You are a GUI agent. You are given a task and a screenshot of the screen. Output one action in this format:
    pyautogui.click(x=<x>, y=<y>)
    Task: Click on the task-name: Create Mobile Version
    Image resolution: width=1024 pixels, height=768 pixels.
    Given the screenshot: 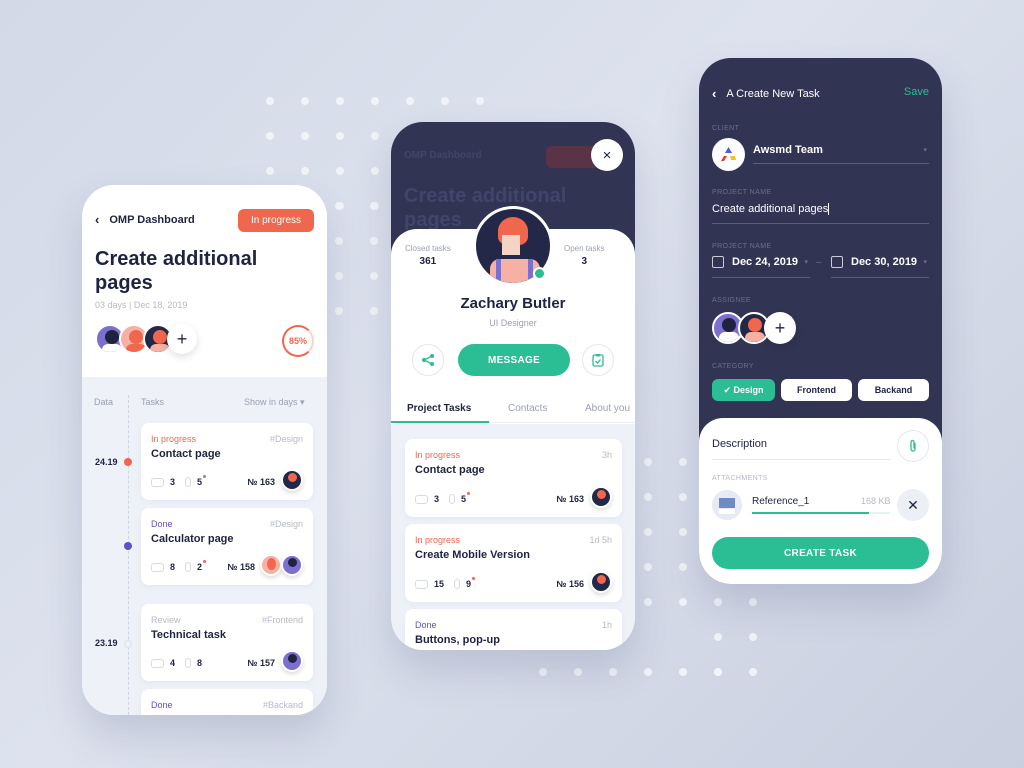 What is the action you would take?
    pyautogui.click(x=472, y=555)
    